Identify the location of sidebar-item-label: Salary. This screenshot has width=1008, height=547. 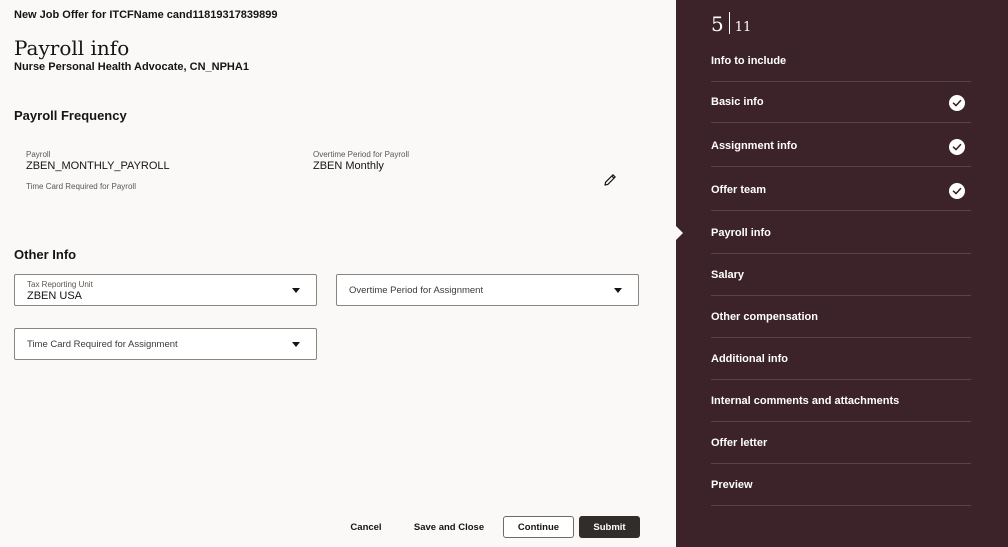
(728, 275).